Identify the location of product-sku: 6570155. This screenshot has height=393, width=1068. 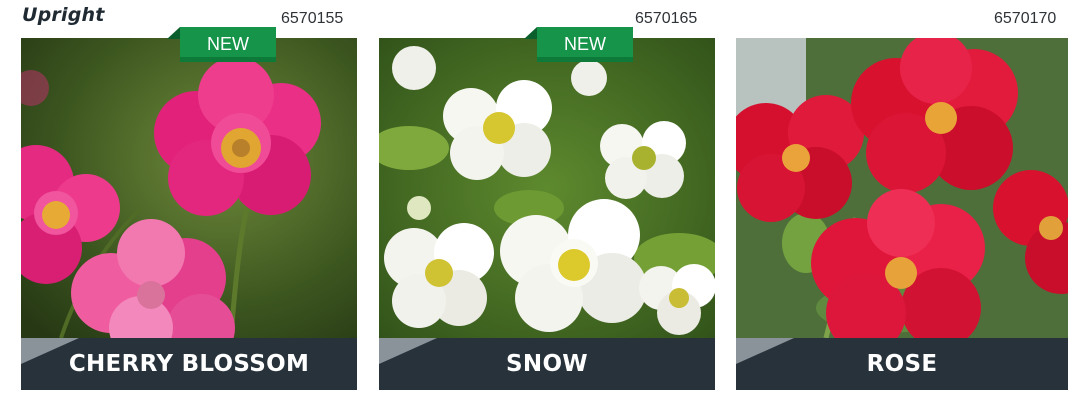
(312, 18).